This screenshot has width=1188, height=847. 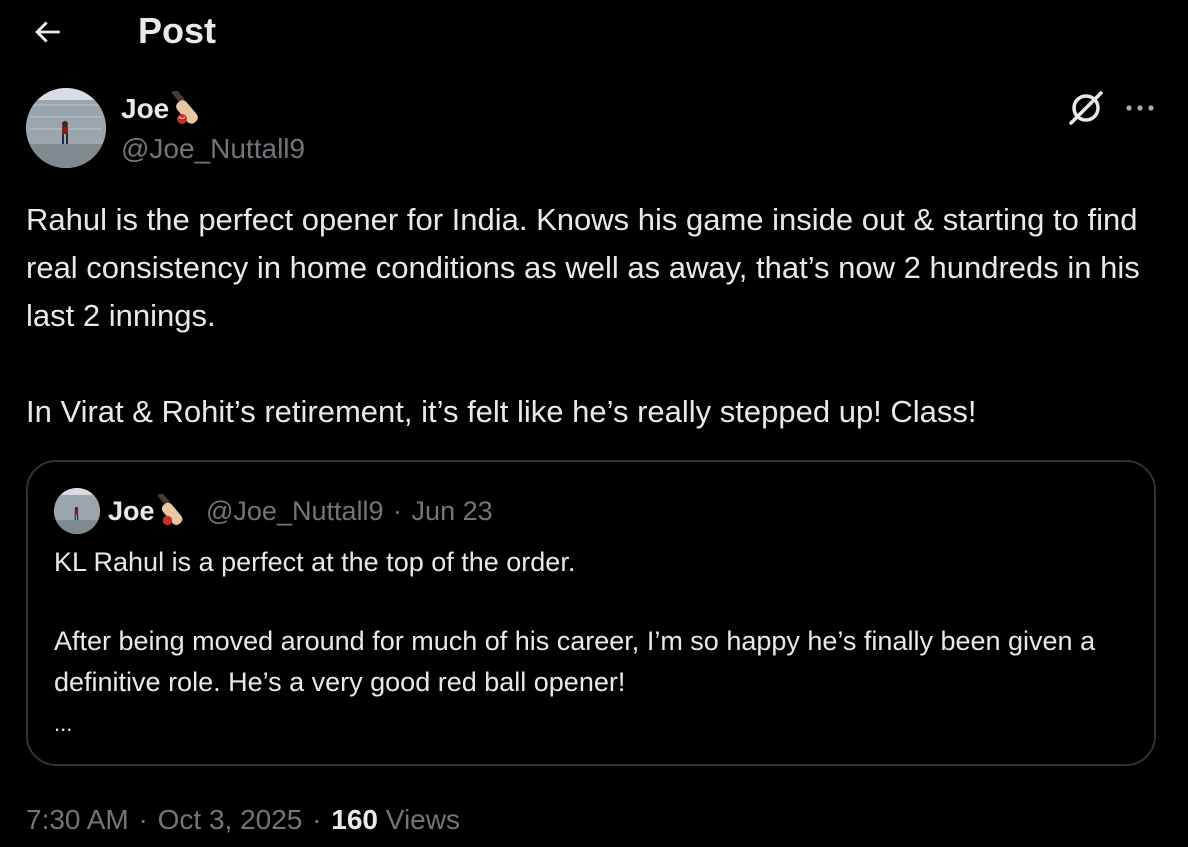 I want to click on grok-icon, so click(x=1086, y=108).